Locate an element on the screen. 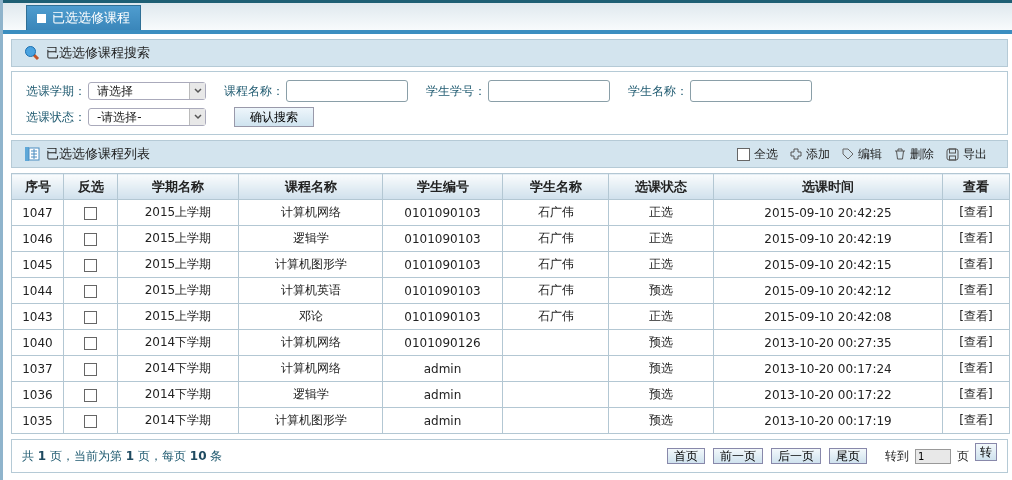  trash-icon is located at coordinates (900, 154).